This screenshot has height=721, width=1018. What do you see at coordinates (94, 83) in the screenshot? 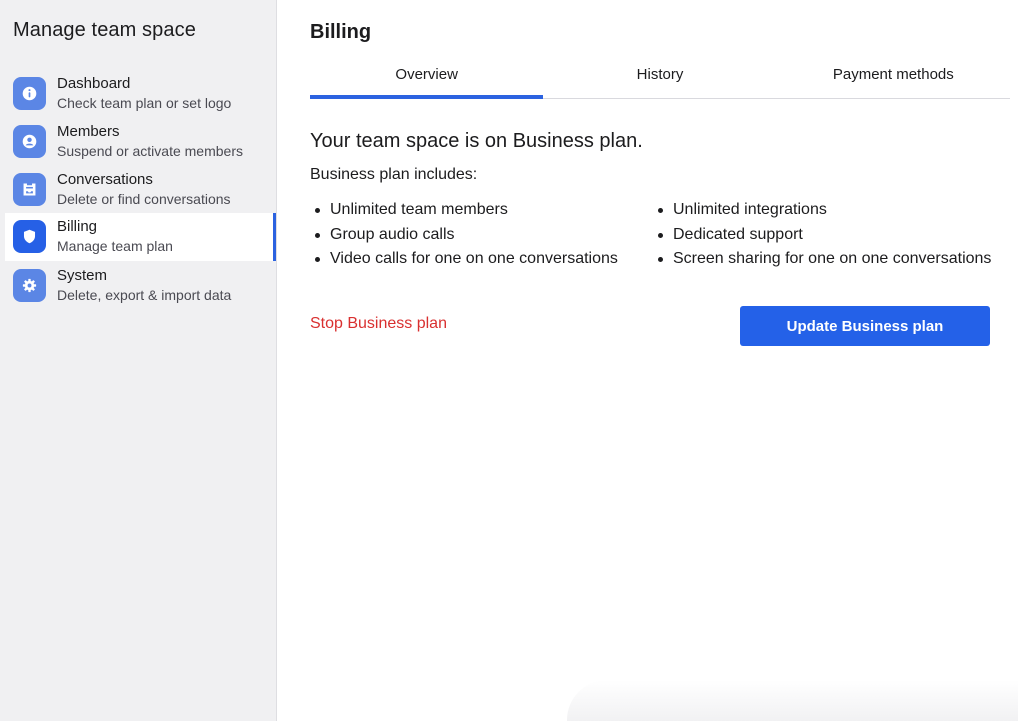
I see `sidebar-item-label: Dashboard` at bounding box center [94, 83].